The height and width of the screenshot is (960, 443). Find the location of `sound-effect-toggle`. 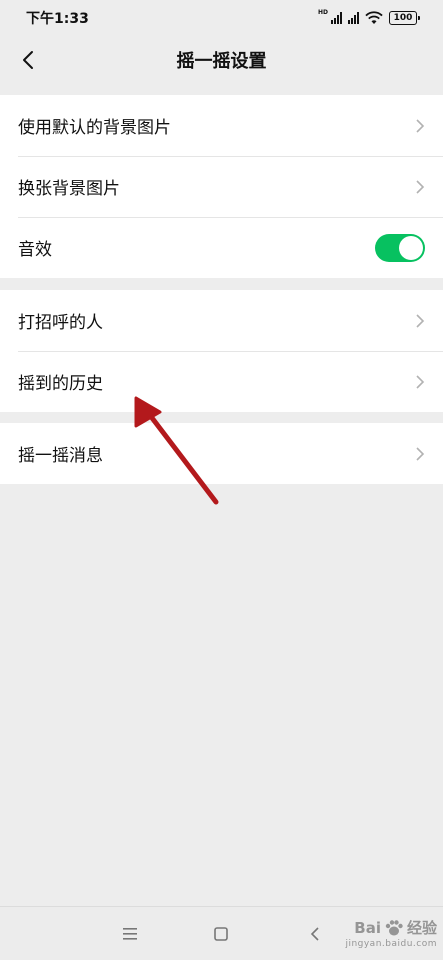

sound-effect-toggle is located at coordinates (400, 247).